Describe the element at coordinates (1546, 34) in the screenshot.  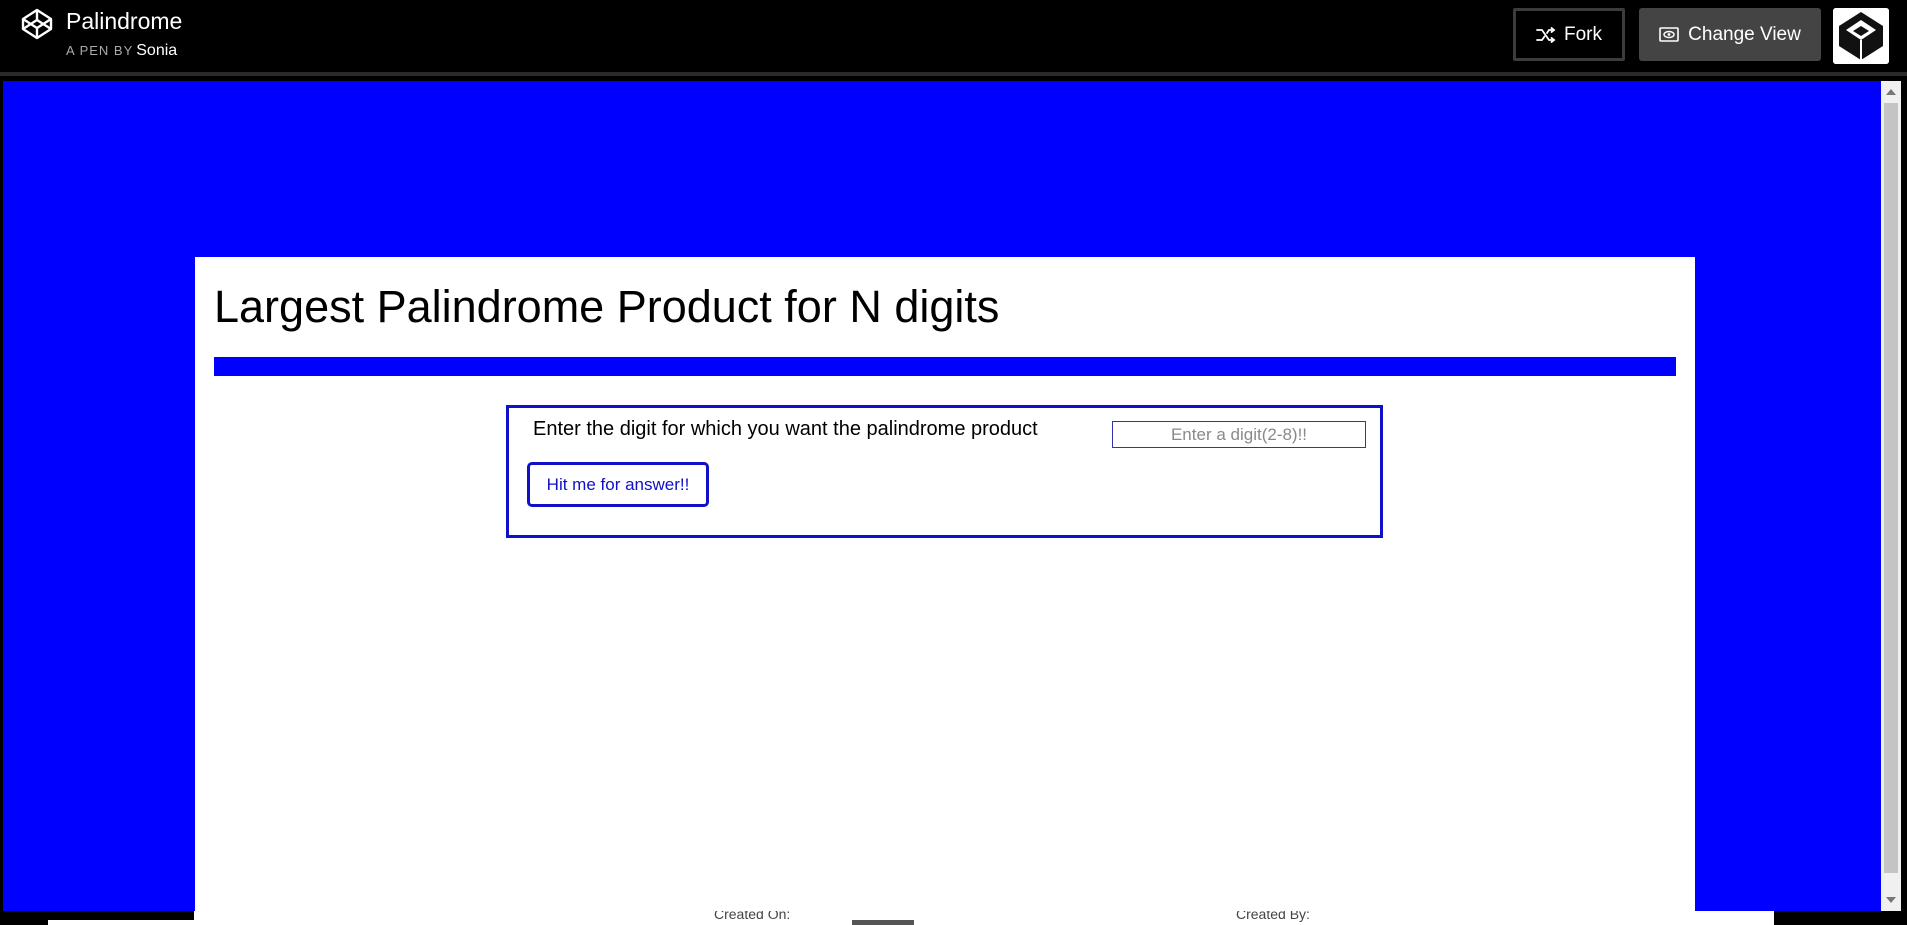
I see `fork-icon` at that location.